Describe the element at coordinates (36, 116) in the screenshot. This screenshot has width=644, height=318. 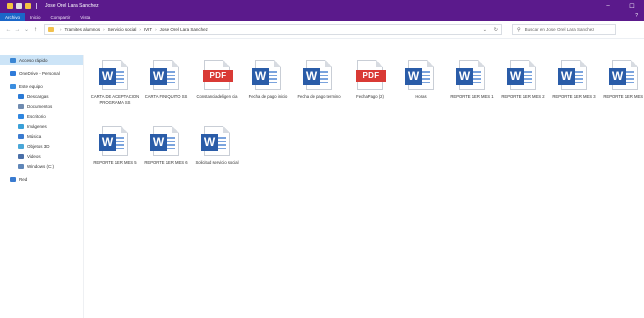
I see `sidebar-item-label: Escritorio` at that location.